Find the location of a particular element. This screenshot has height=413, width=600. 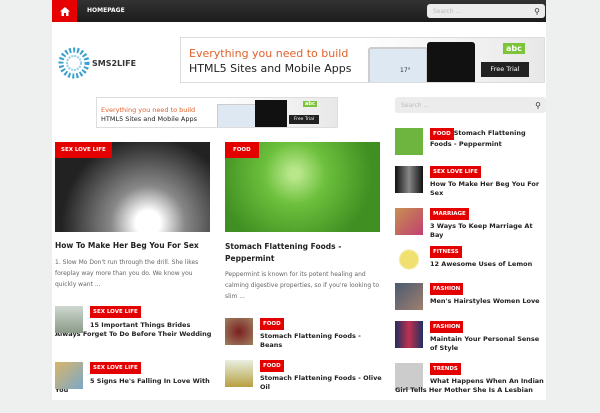

list-item: FOOD Stomach Flattening Foods - Beans is located at coordinates (305, 334).